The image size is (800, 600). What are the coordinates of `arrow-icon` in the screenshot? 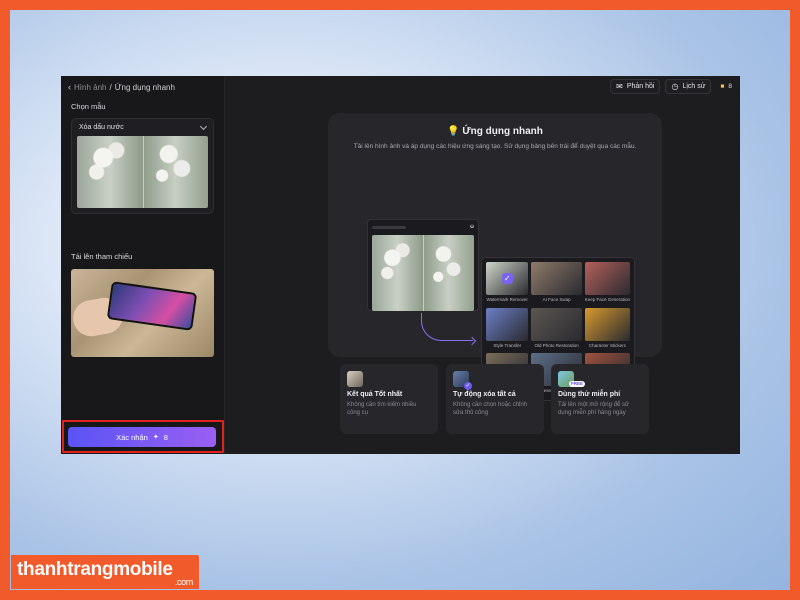 It's located at (447, 327).